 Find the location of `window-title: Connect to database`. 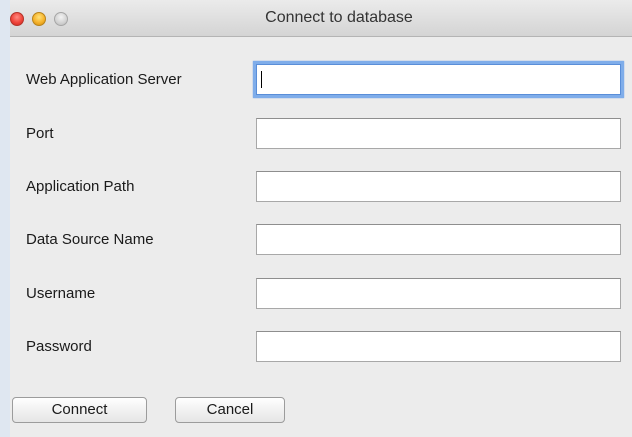

window-title: Connect to database is located at coordinates (339, 17).